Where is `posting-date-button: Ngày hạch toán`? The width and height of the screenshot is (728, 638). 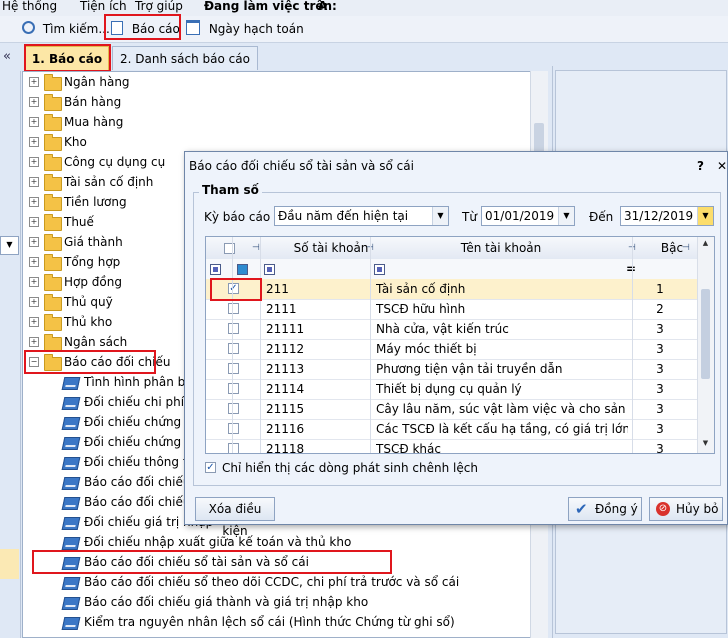
posting-date-button: Ngày hạch toán is located at coordinates (245, 29).